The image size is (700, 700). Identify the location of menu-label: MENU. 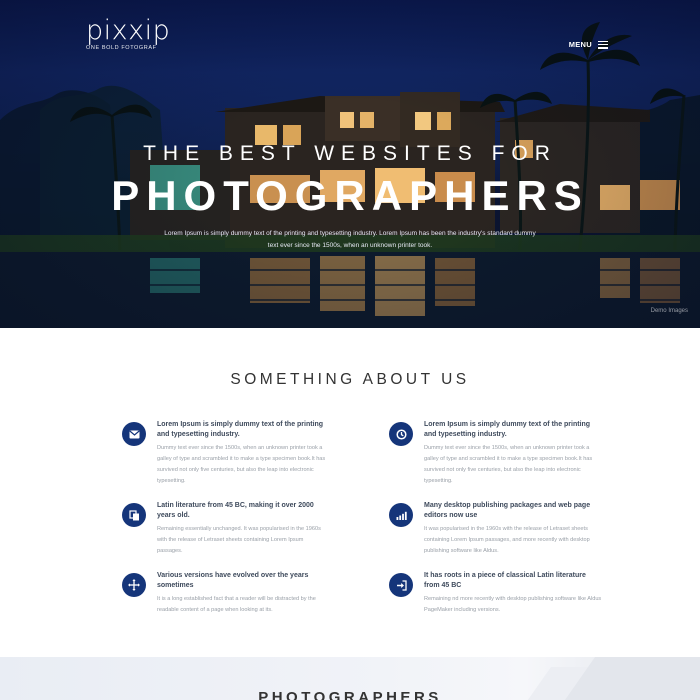
(580, 44).